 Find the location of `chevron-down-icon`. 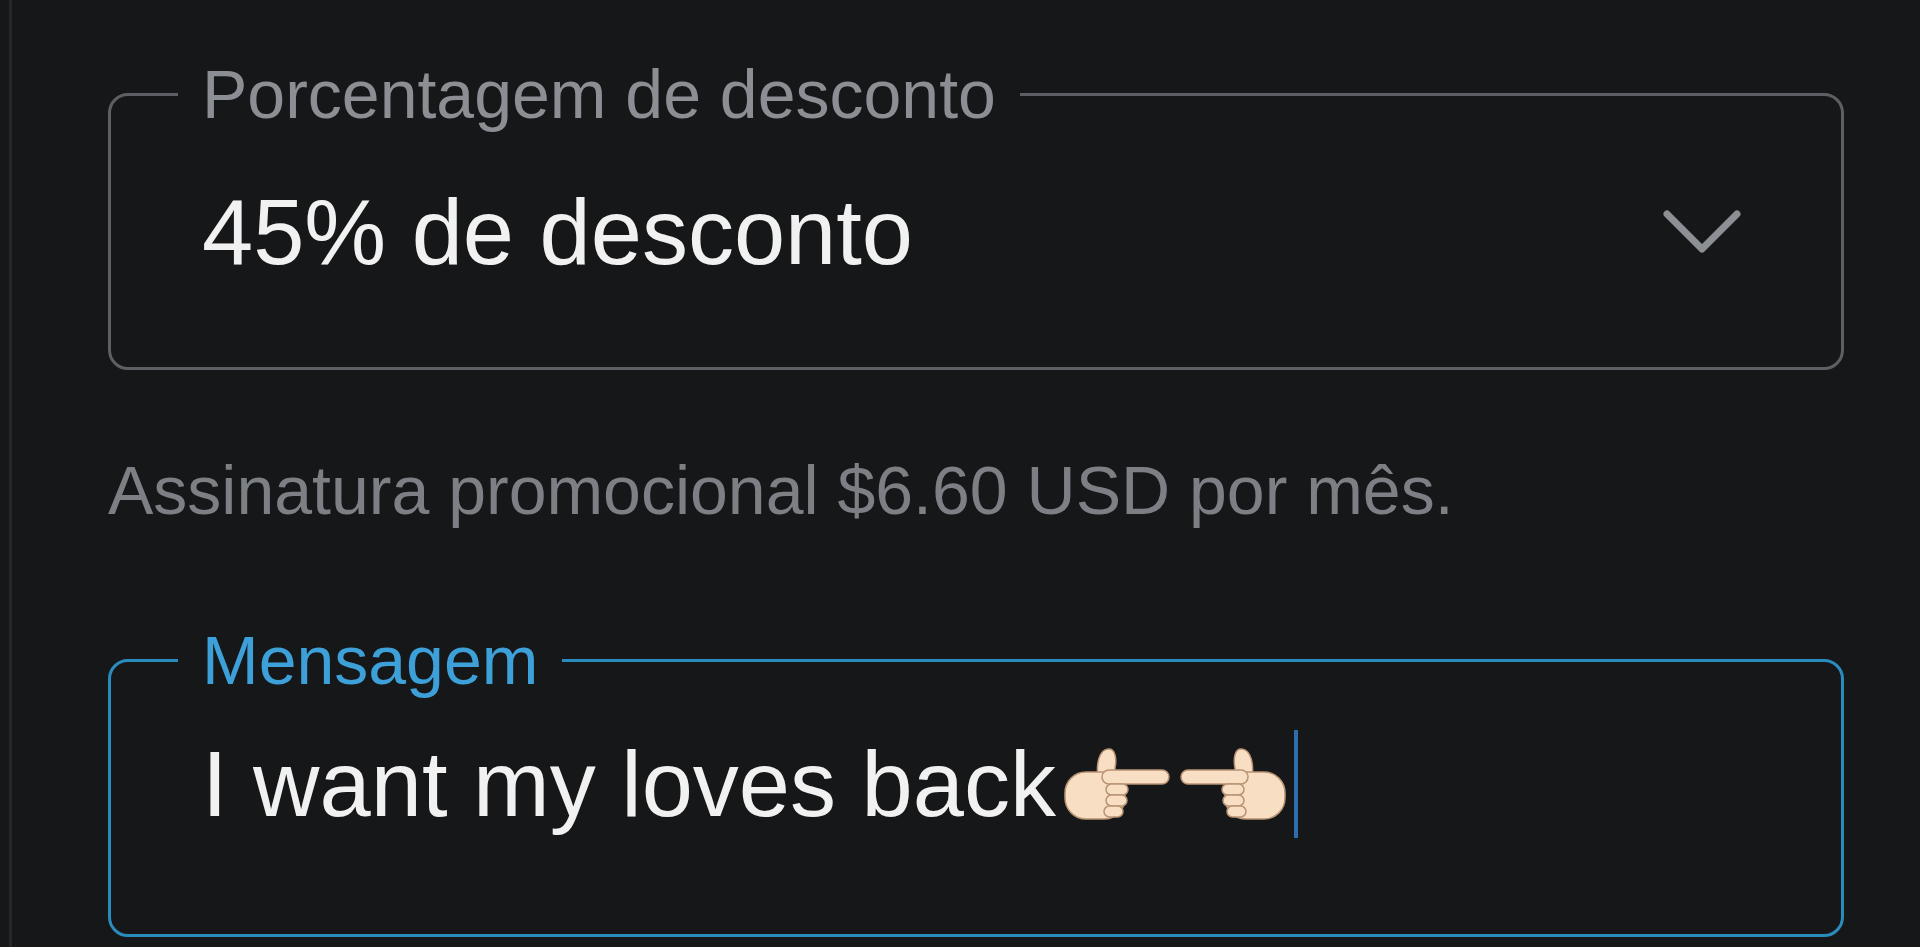

chevron-down-icon is located at coordinates (1702, 231).